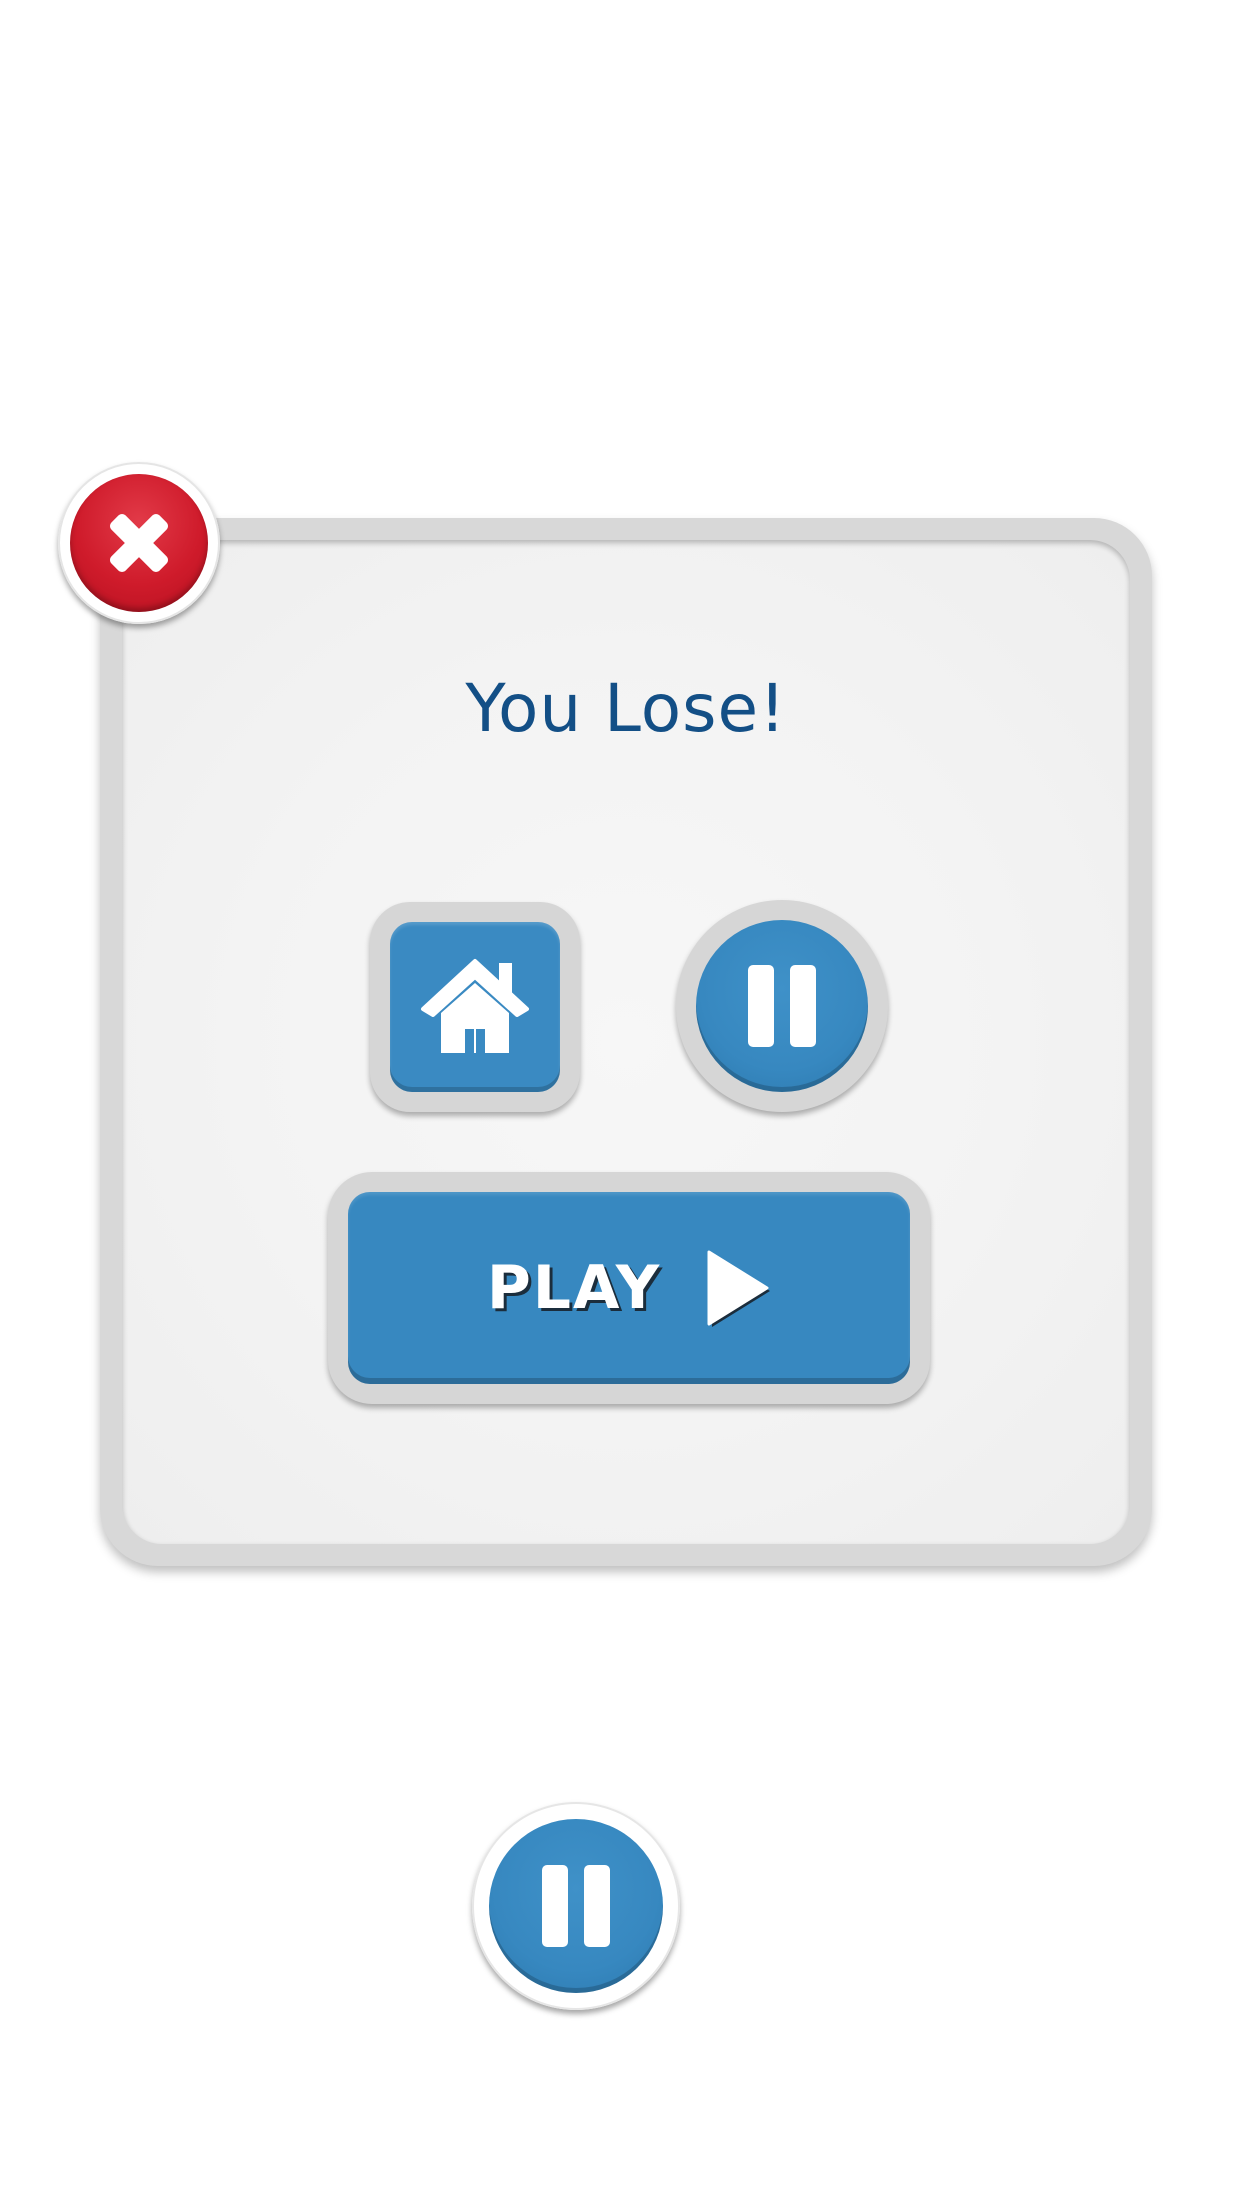 The width and height of the screenshot is (1242, 2208). Describe the element at coordinates (574, 1288) in the screenshot. I see `play-label: PLAY` at that location.